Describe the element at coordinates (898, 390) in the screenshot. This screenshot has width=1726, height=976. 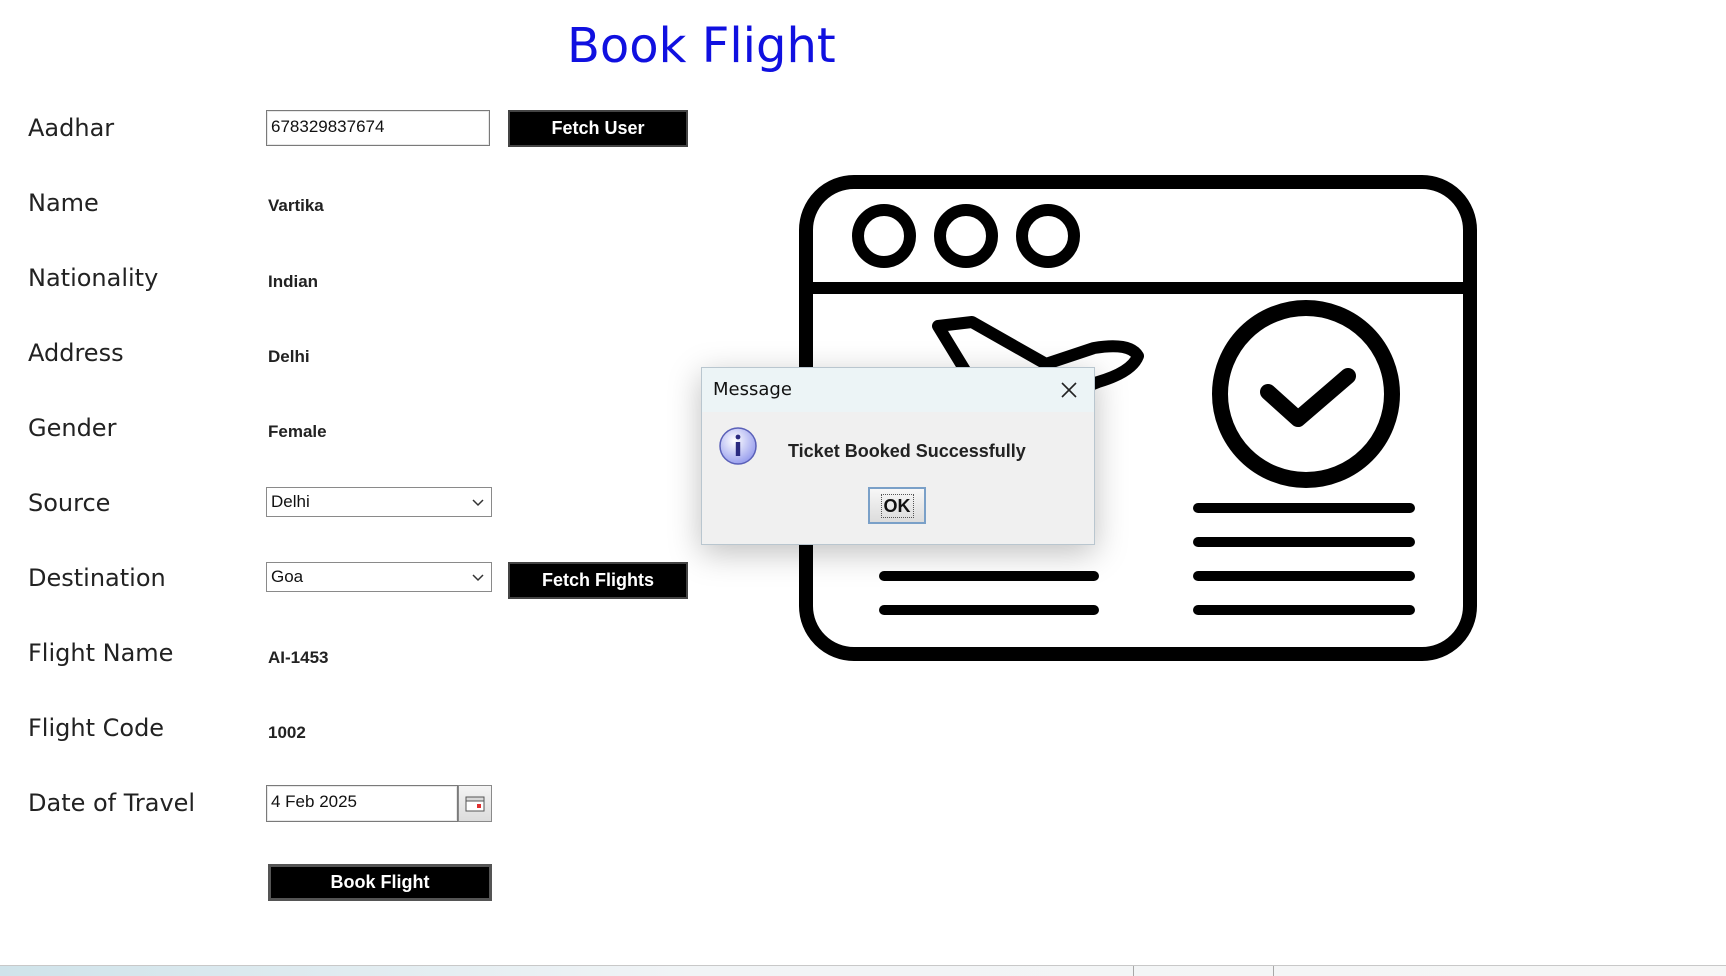
I see `dialog-titlebar: Message` at that location.